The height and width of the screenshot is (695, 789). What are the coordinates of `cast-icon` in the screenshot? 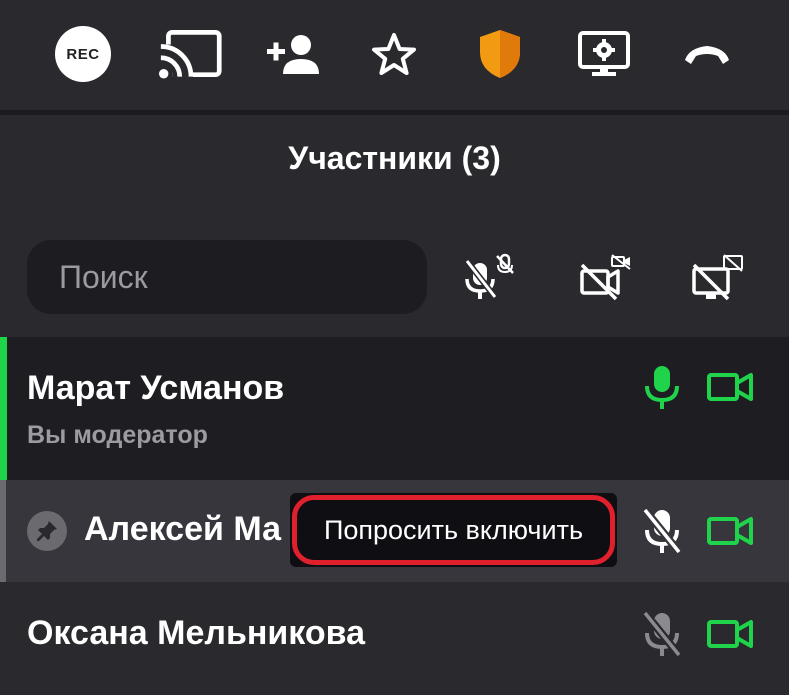 It's located at (190, 54).